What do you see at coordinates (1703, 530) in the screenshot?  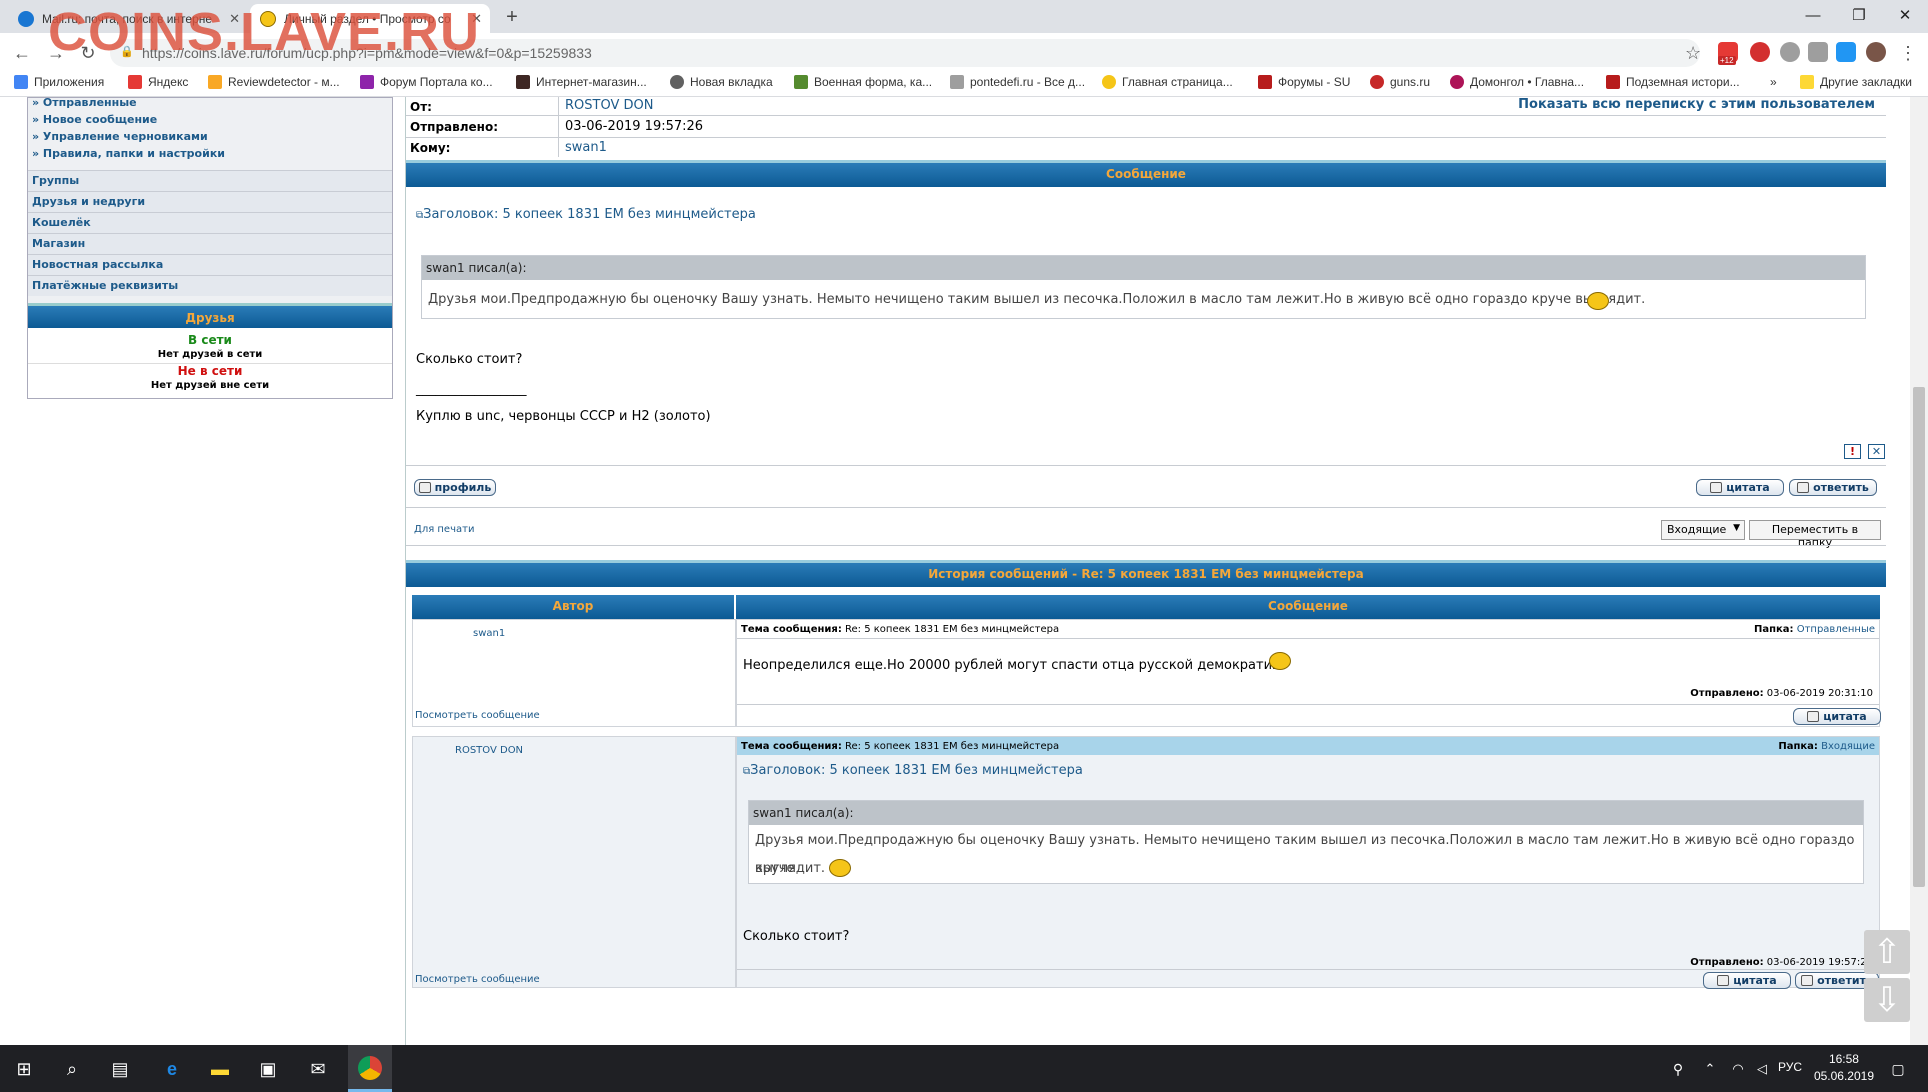 I see `folder-select: Входящие ▼` at bounding box center [1703, 530].